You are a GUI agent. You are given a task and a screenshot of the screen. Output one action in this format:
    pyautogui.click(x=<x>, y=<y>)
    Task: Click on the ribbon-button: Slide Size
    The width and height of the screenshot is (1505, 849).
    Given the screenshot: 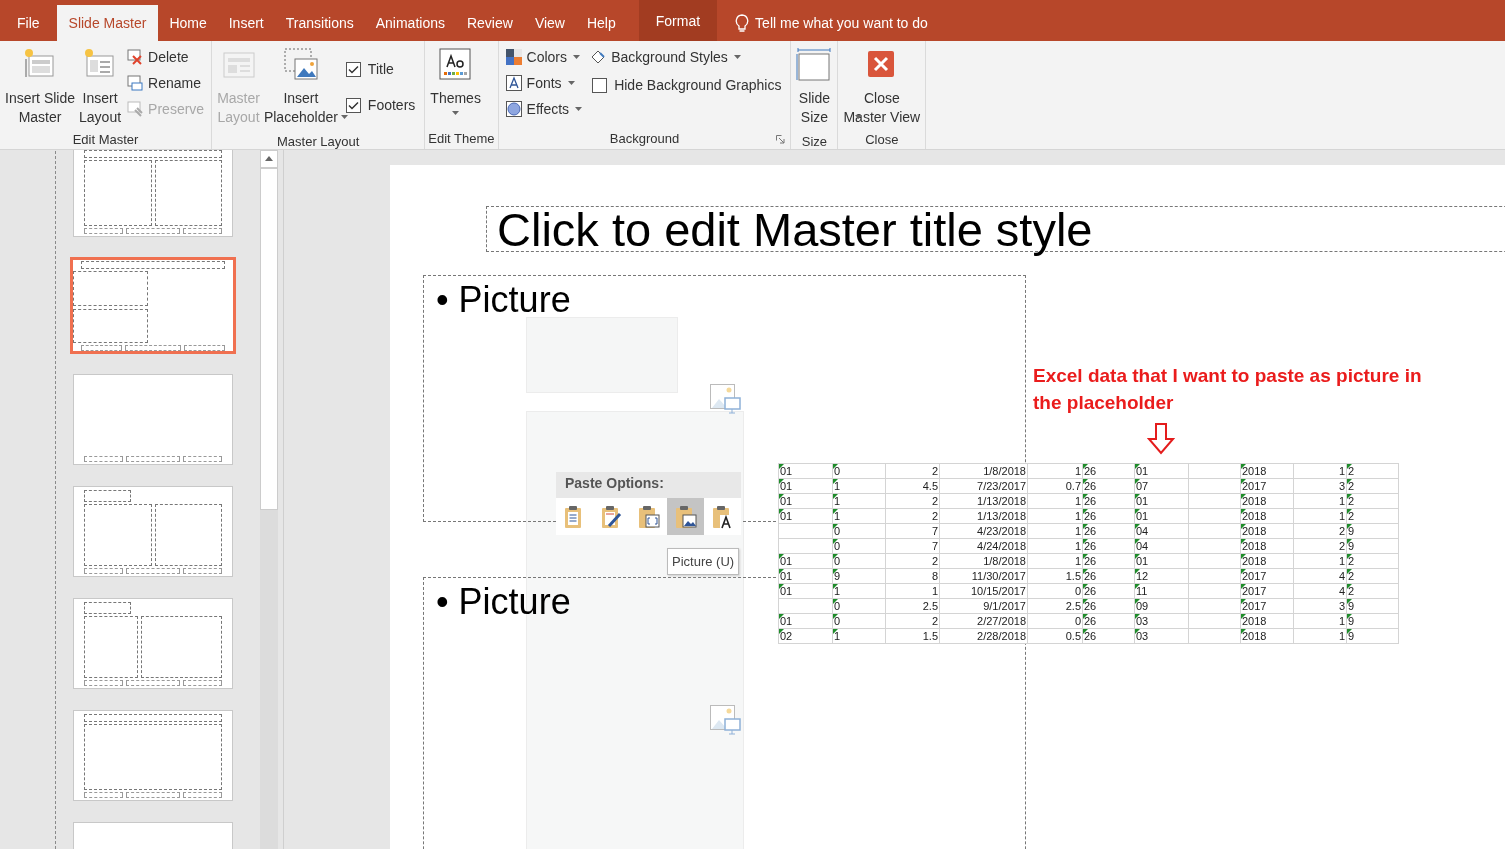 What is the action you would take?
    pyautogui.click(x=814, y=89)
    